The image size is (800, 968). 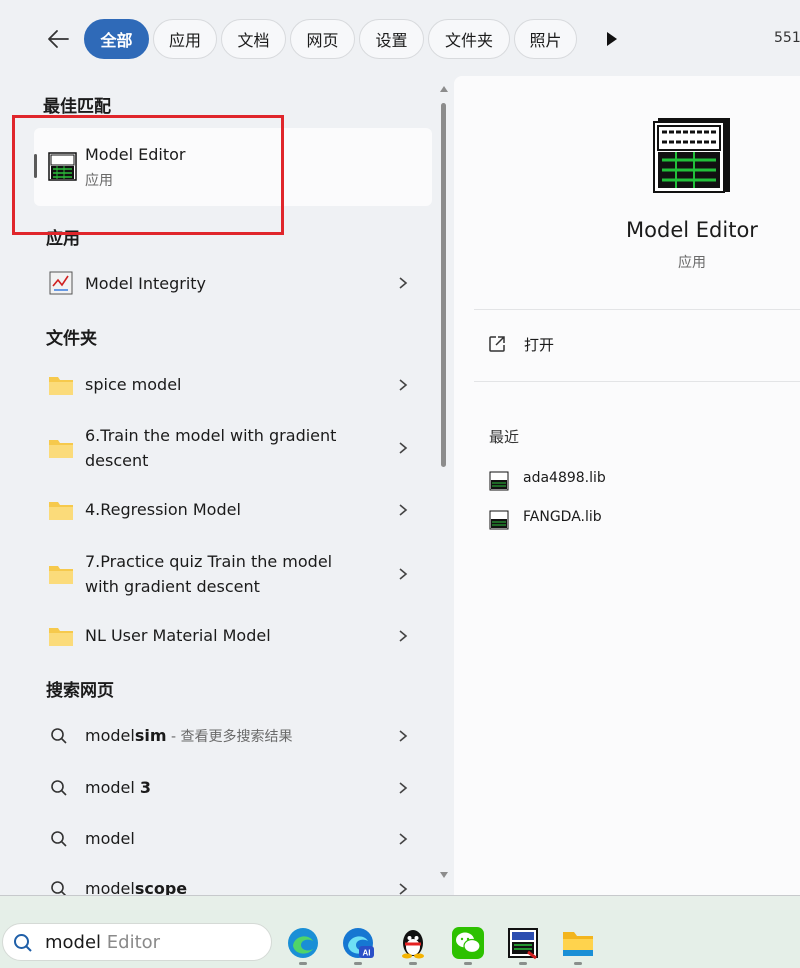 I want to click on filter-tab-bar: 全部 应用 文档 网页 设置 文件夹 照片 551, so click(x=400, y=38).